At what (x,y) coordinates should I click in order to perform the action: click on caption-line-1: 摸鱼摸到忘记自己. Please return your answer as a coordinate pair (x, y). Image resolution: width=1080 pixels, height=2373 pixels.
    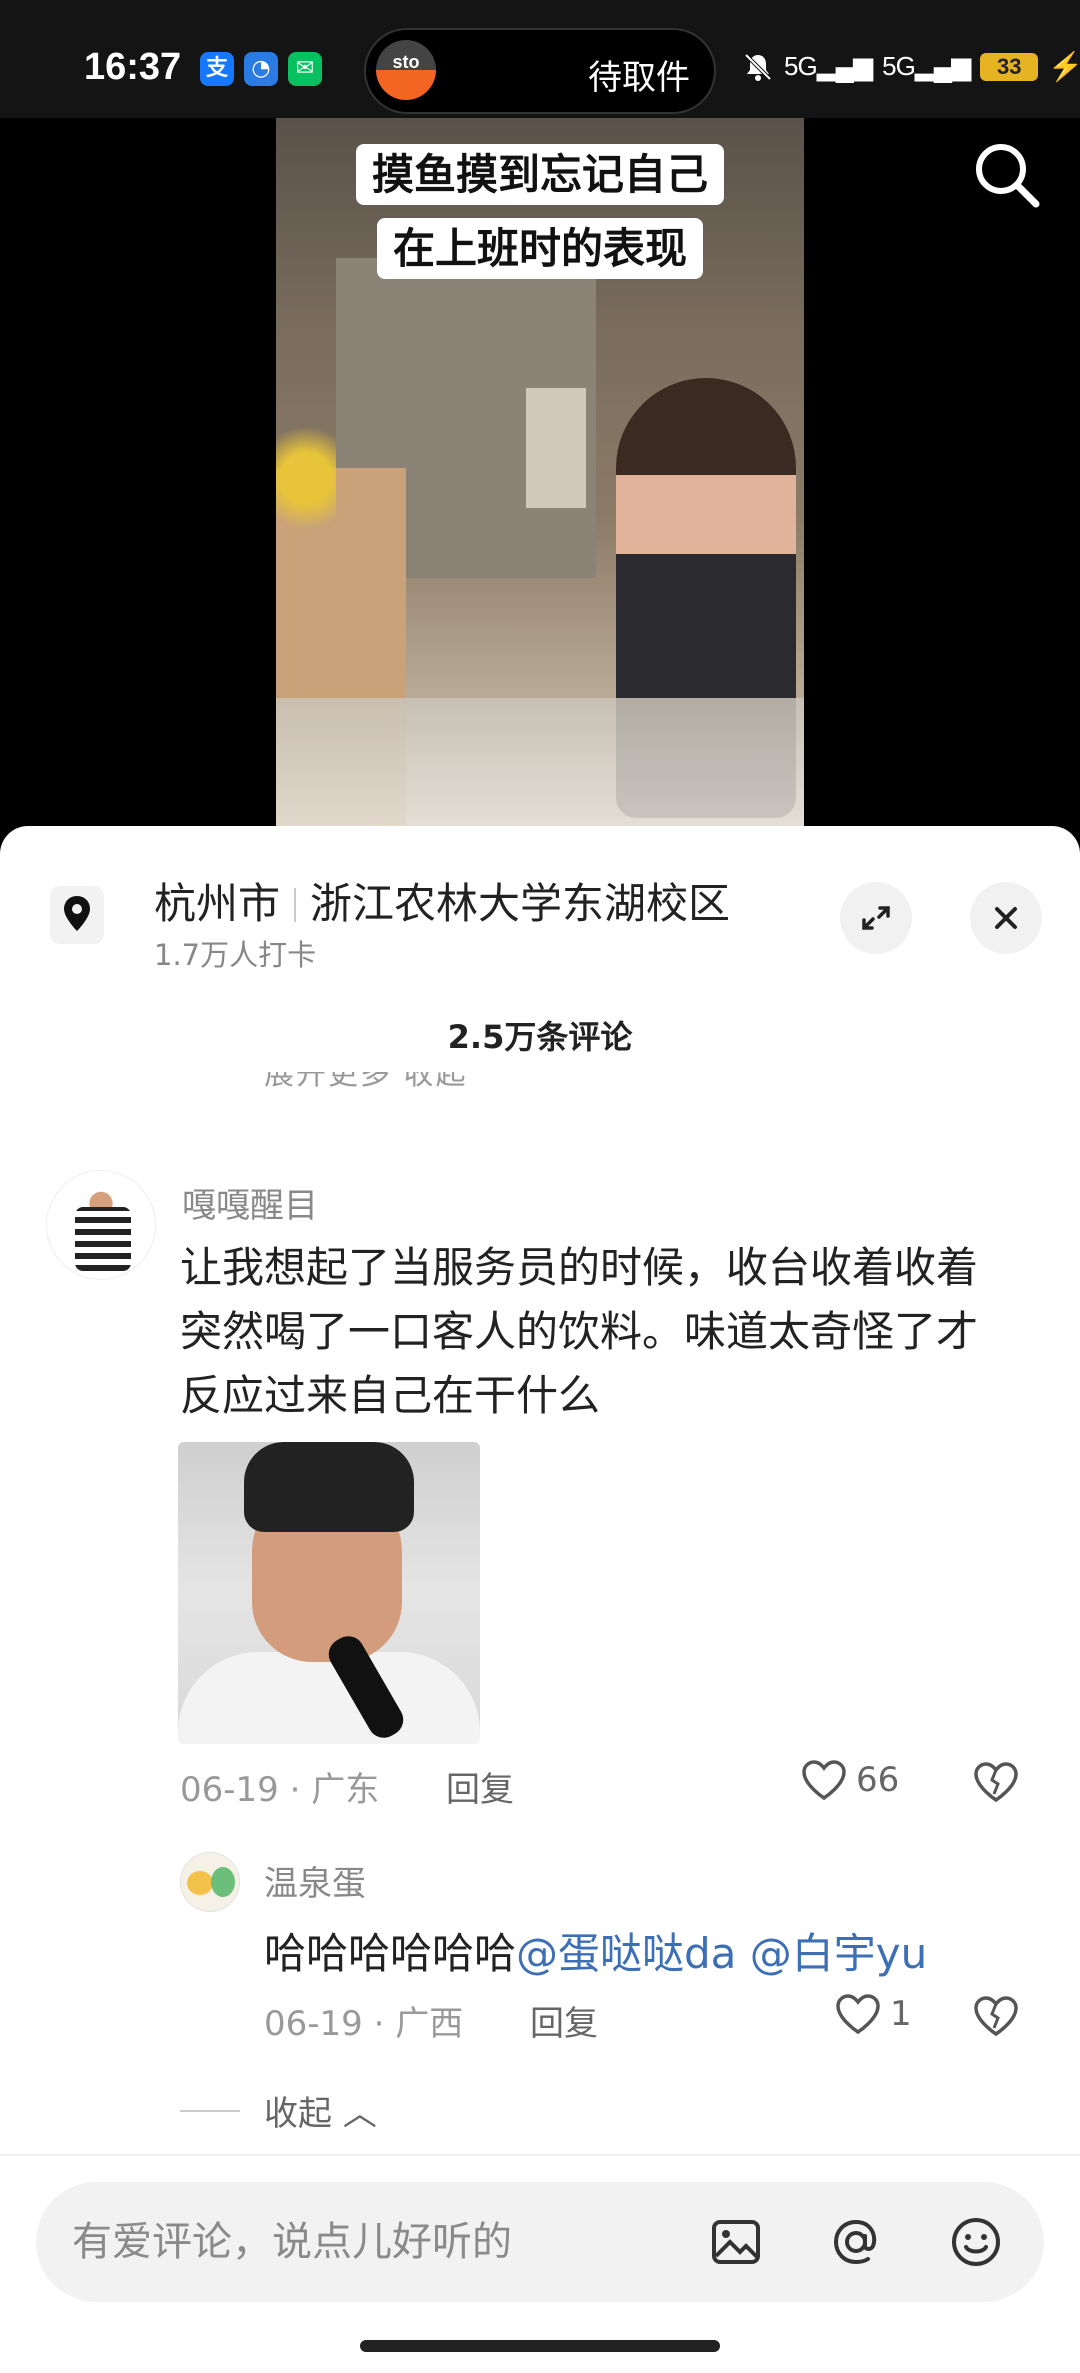
    Looking at the image, I should click on (539, 174).